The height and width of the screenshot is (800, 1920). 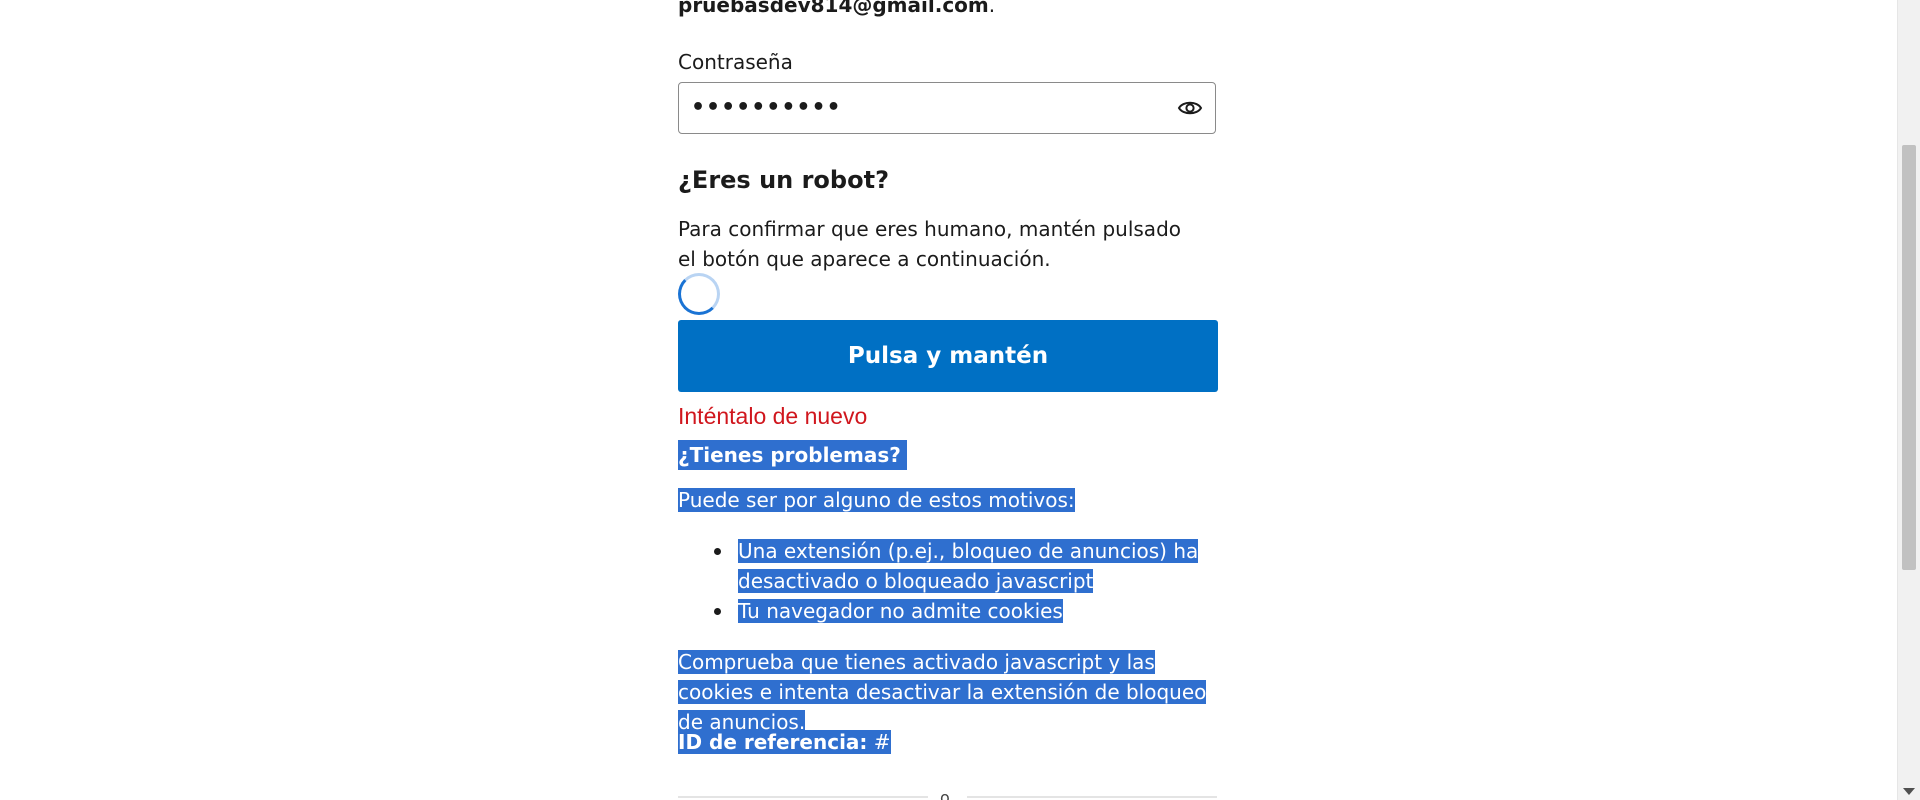 I want to click on account-email: pruebasdev814@gmail.com, so click(x=833, y=8).